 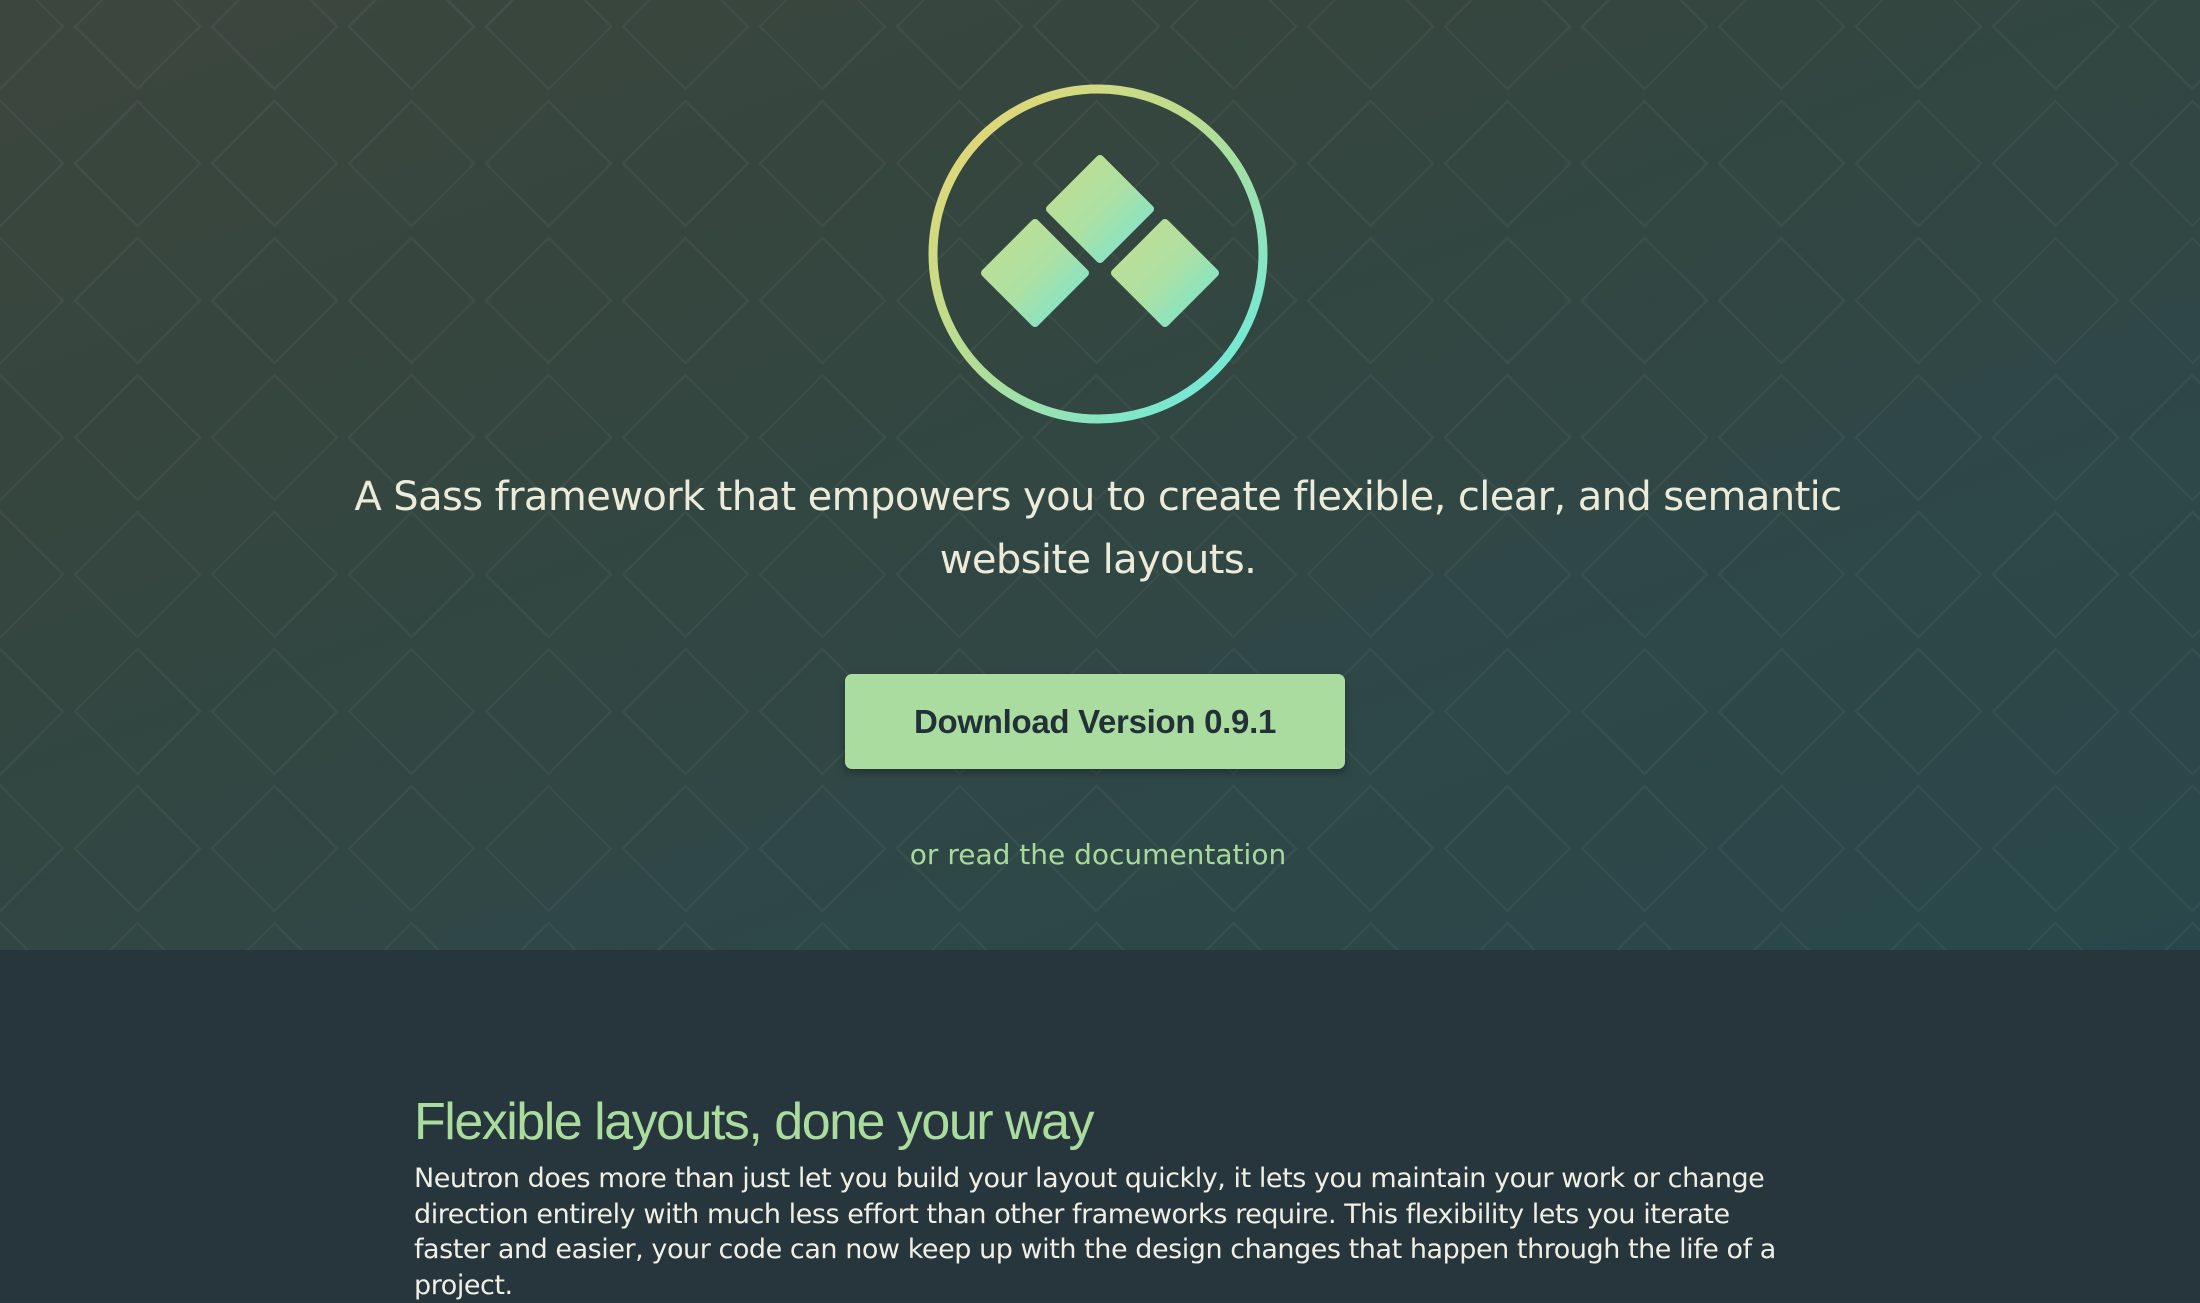 What do you see at coordinates (1098, 854) in the screenshot?
I see `documentation-link: or read the documentation` at bounding box center [1098, 854].